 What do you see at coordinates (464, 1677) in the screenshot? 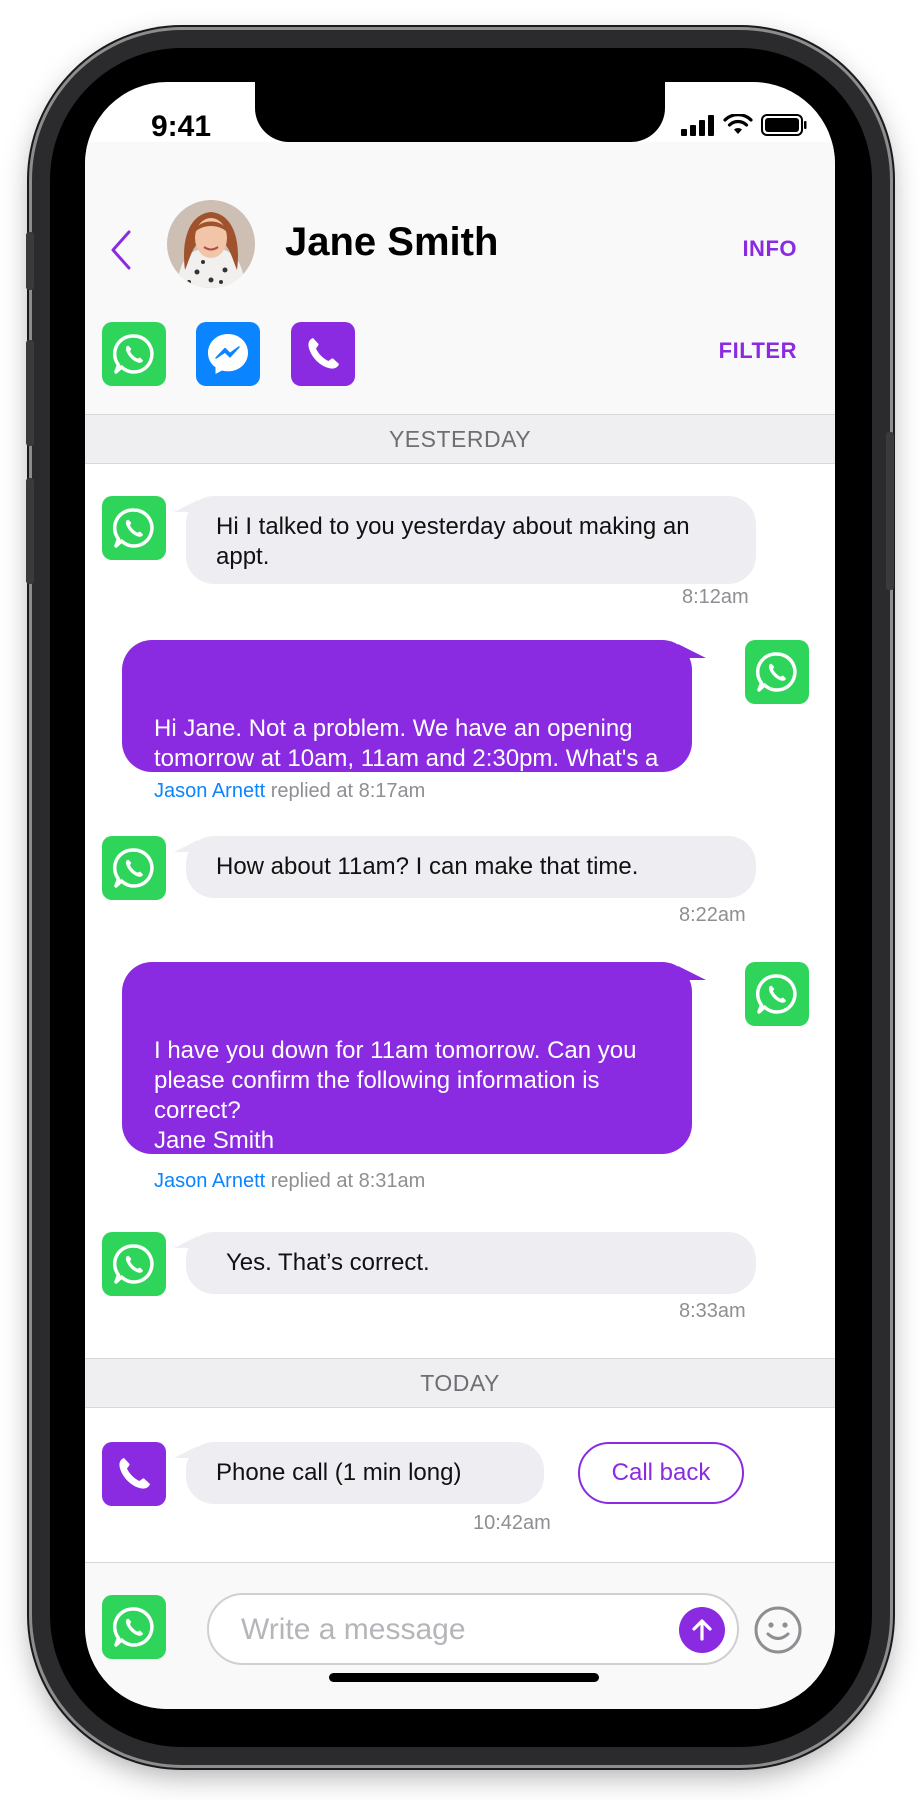
I see `home-indicator` at bounding box center [464, 1677].